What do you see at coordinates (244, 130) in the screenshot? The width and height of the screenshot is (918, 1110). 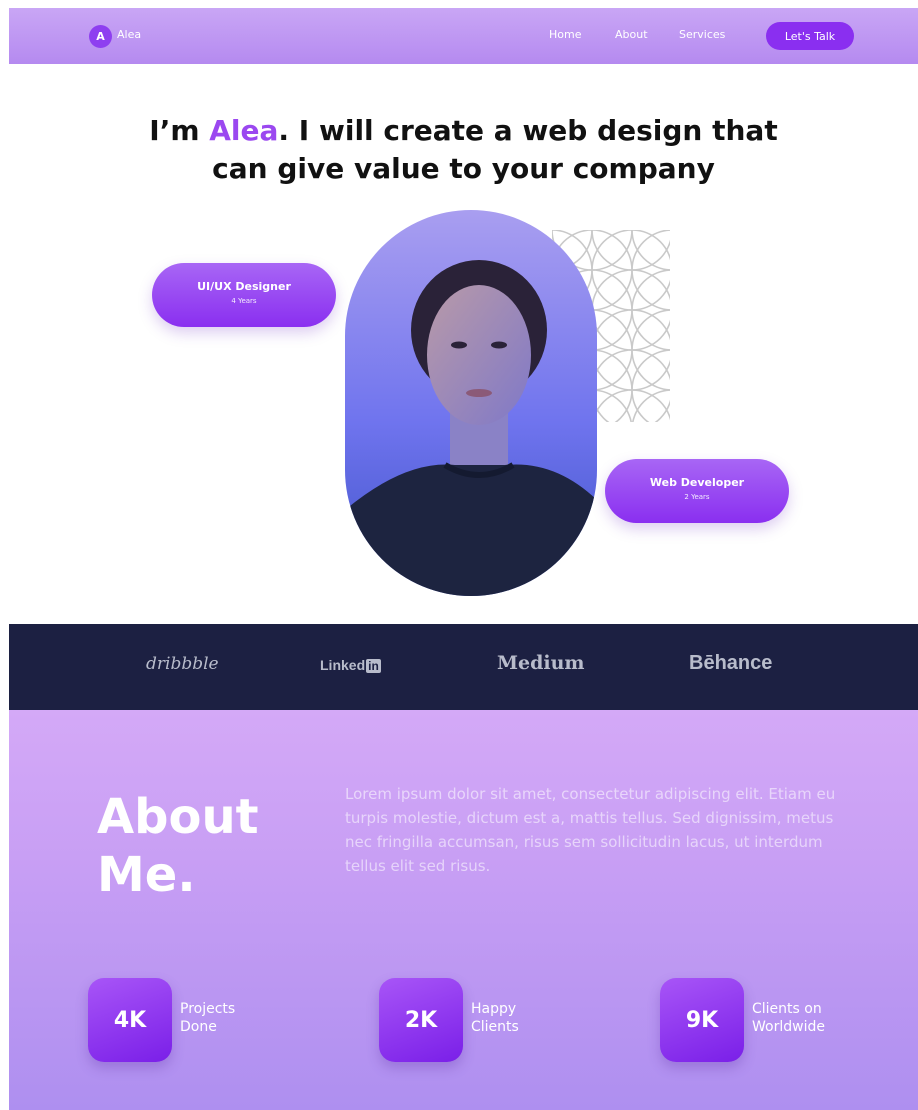 I see `hero-title-name: Alea` at bounding box center [244, 130].